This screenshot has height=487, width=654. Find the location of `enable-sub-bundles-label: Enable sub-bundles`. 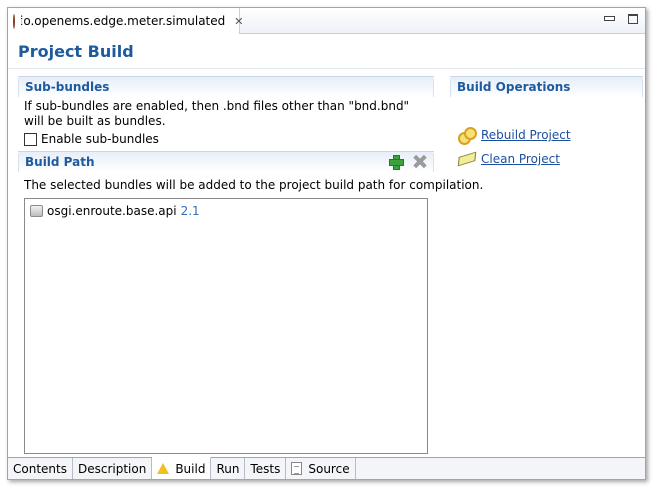

enable-sub-bundles-label: Enable sub-bundles is located at coordinates (100, 139).